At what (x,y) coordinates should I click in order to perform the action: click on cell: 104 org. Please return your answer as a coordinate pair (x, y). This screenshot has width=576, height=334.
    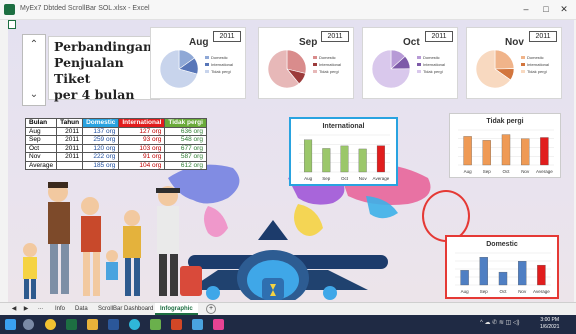
    Looking at the image, I should click on (142, 165).